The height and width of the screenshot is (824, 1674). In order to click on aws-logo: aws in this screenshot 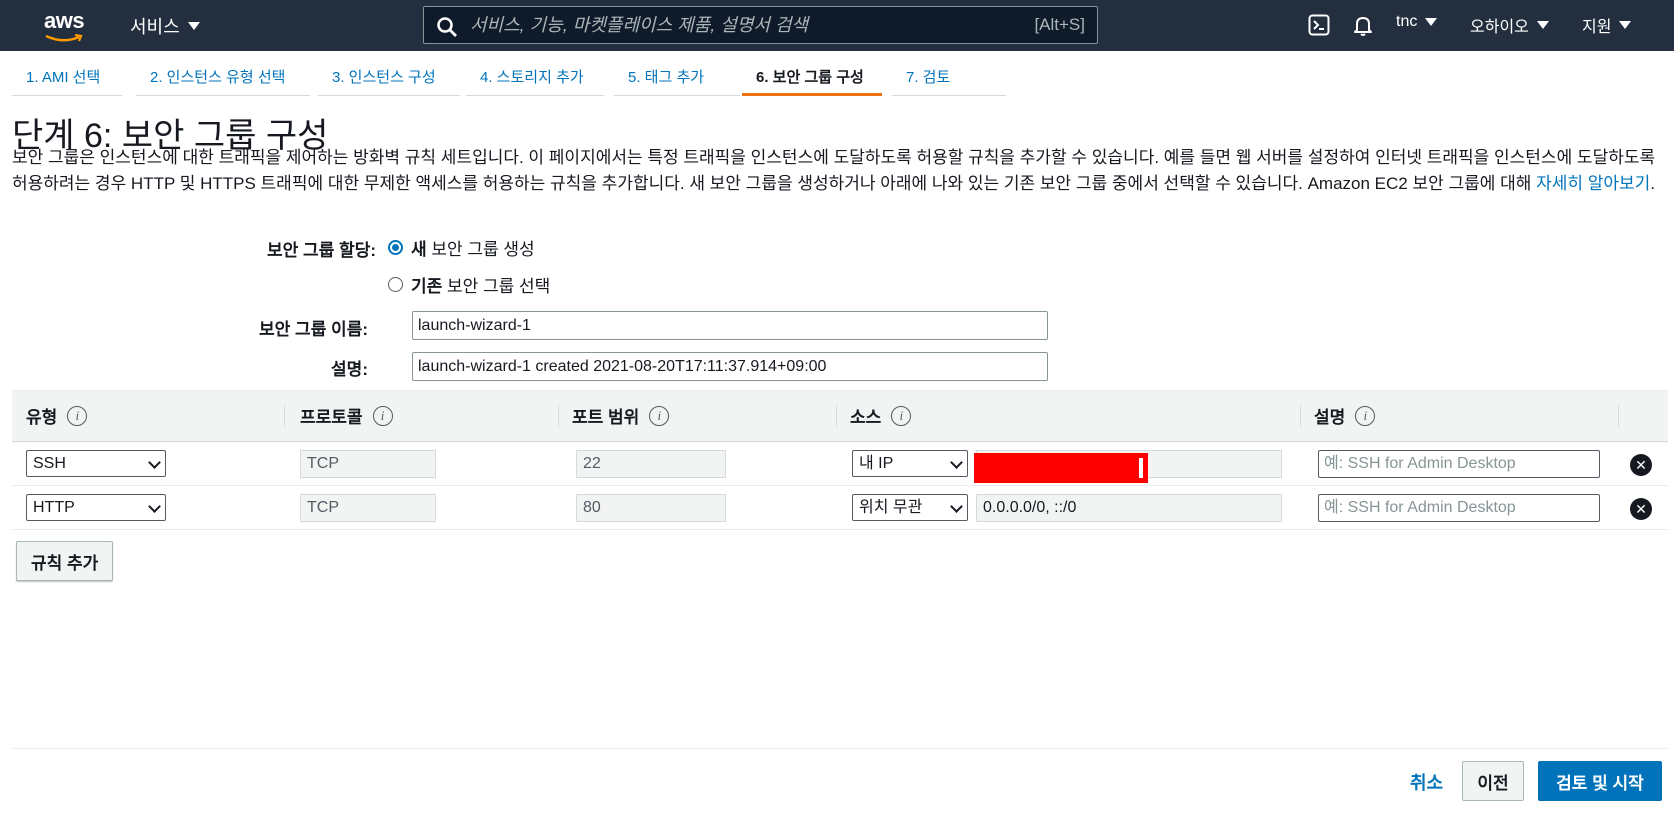, I will do `click(66, 25)`.